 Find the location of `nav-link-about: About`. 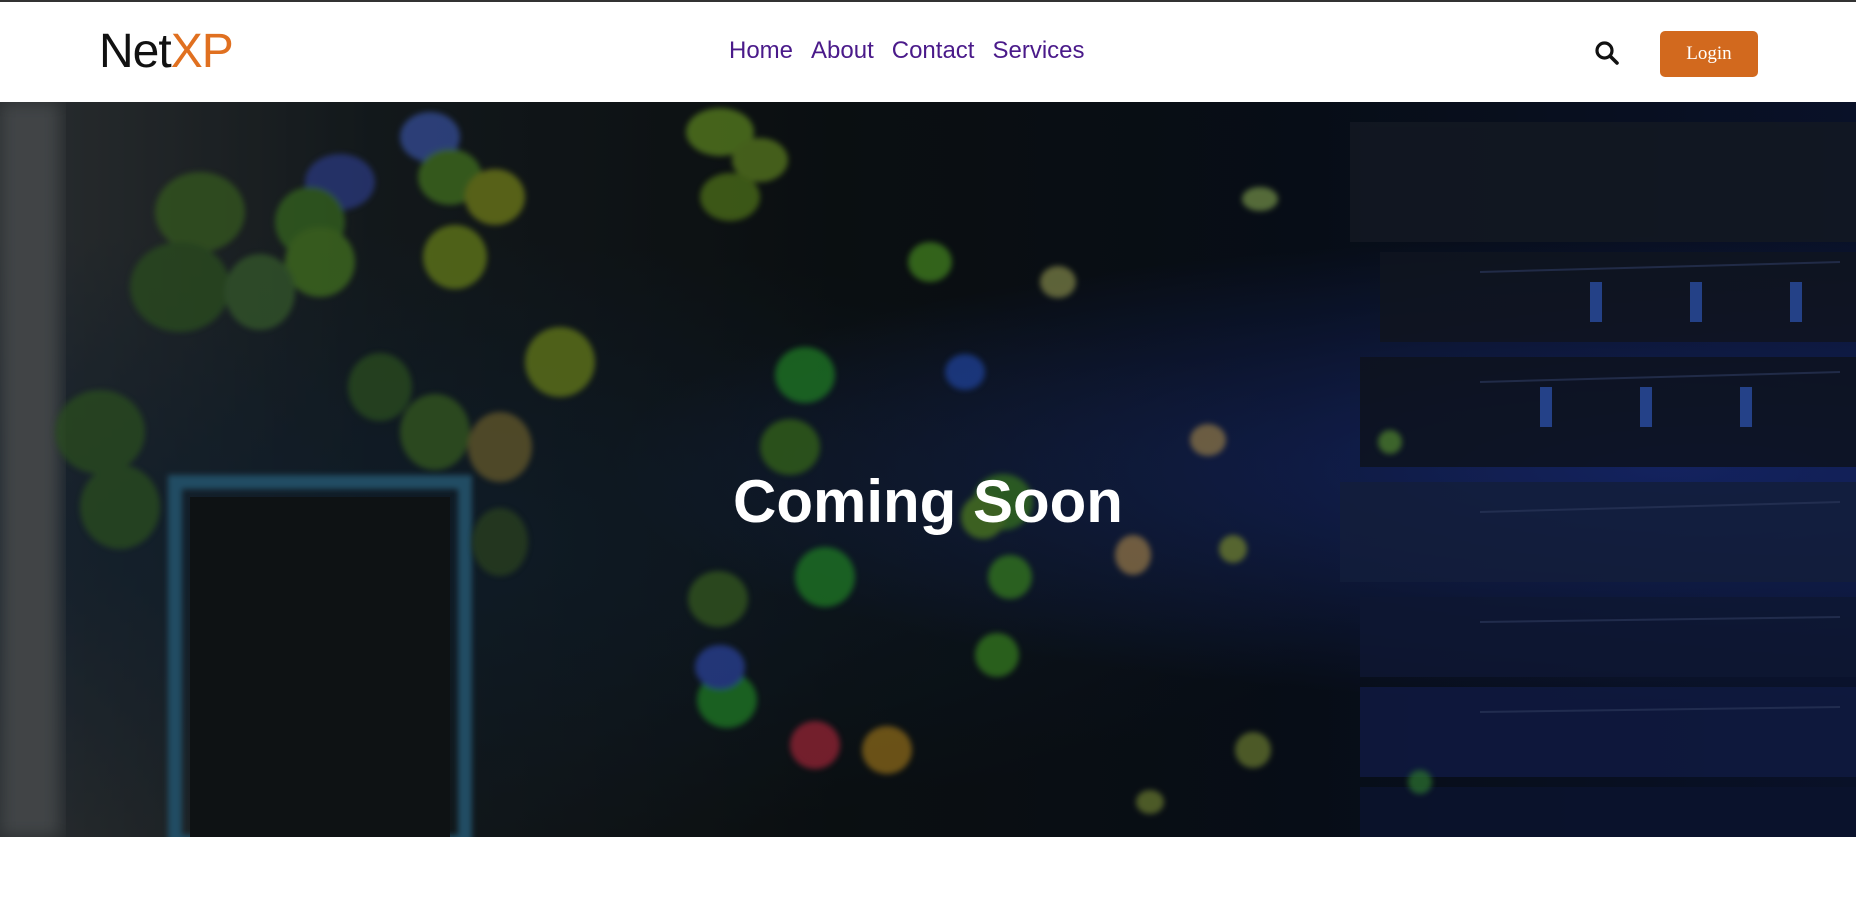

nav-link-about: About is located at coordinates (842, 51).